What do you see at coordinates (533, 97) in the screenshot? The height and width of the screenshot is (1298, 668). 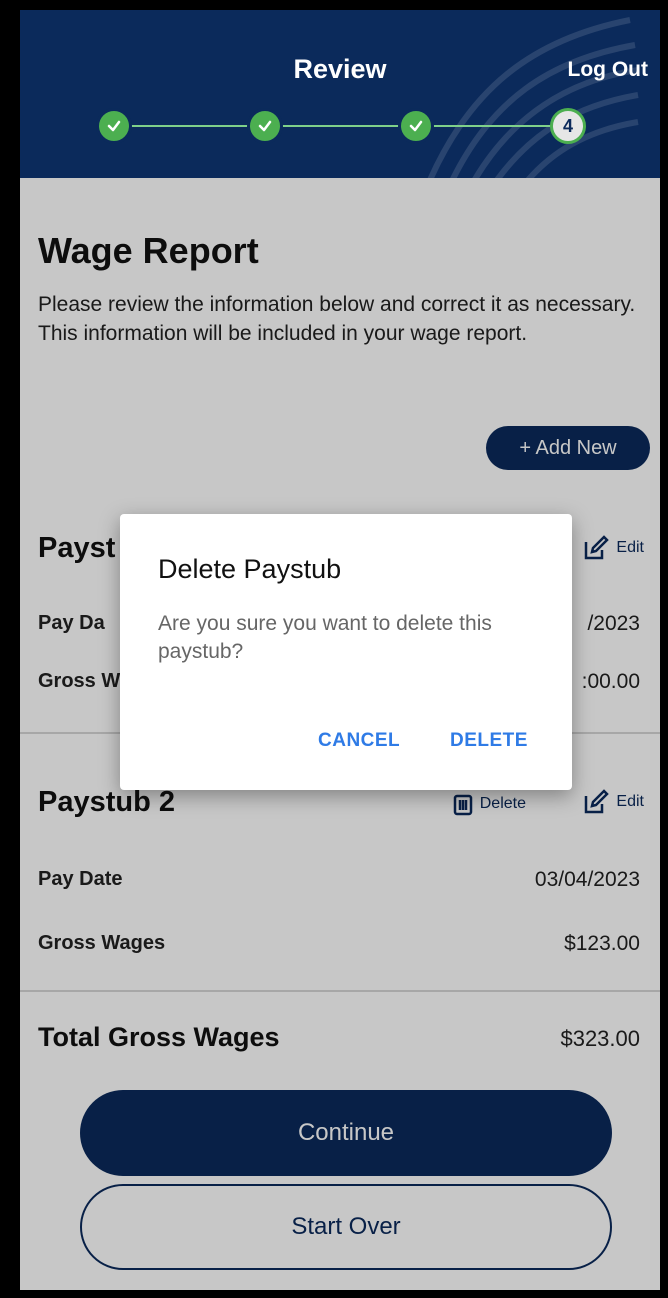 I see `eagle-watermark-icon` at bounding box center [533, 97].